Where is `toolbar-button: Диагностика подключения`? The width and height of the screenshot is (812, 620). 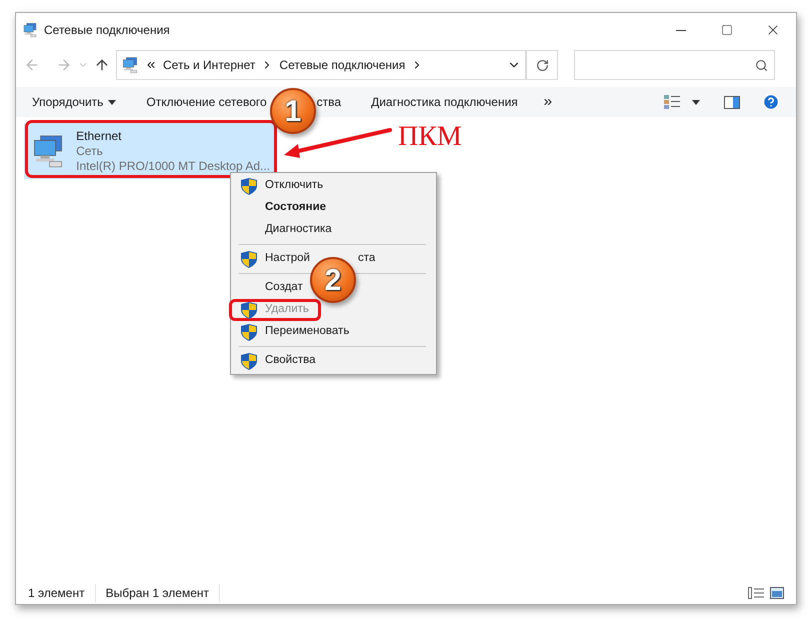
toolbar-button: Диагностика подключения is located at coordinates (444, 102).